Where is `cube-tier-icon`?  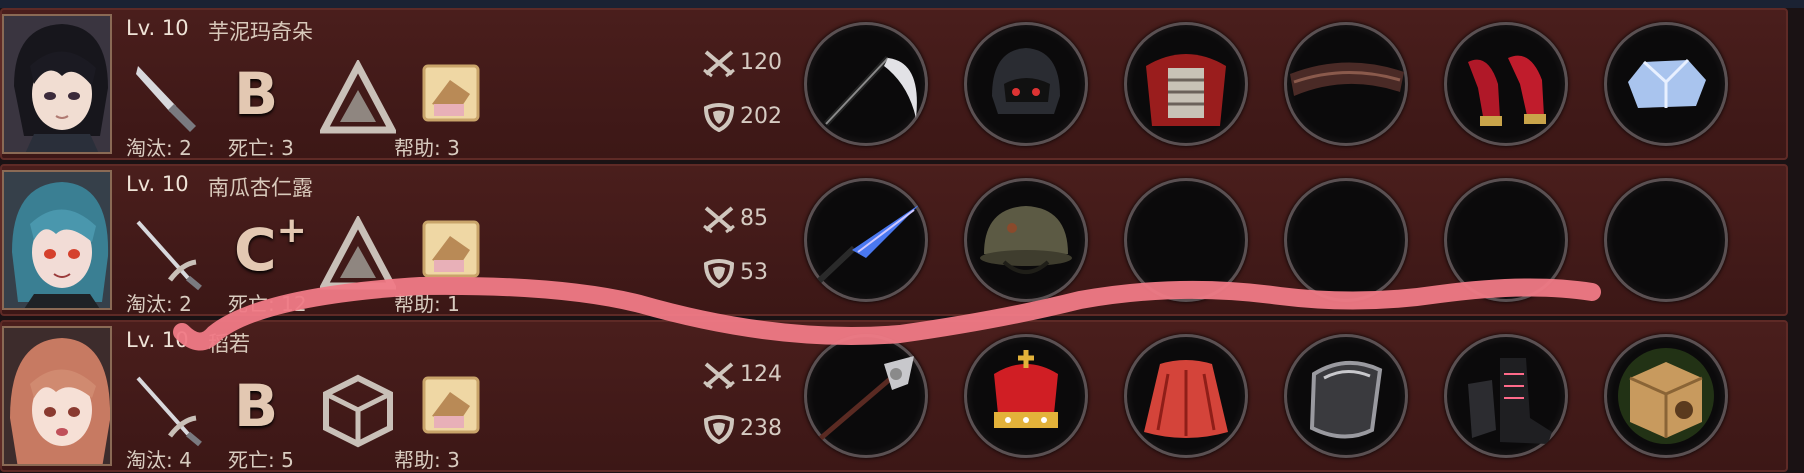 cube-tier-icon is located at coordinates (358, 410).